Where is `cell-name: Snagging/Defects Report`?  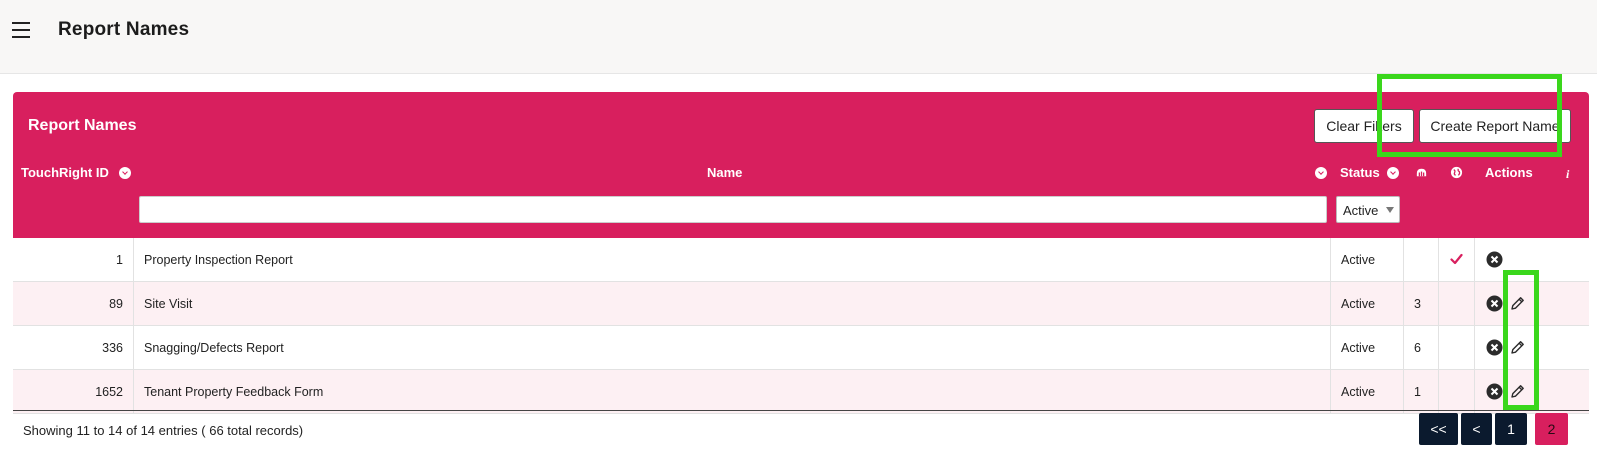
cell-name: Snagging/Defects Report is located at coordinates (732, 348).